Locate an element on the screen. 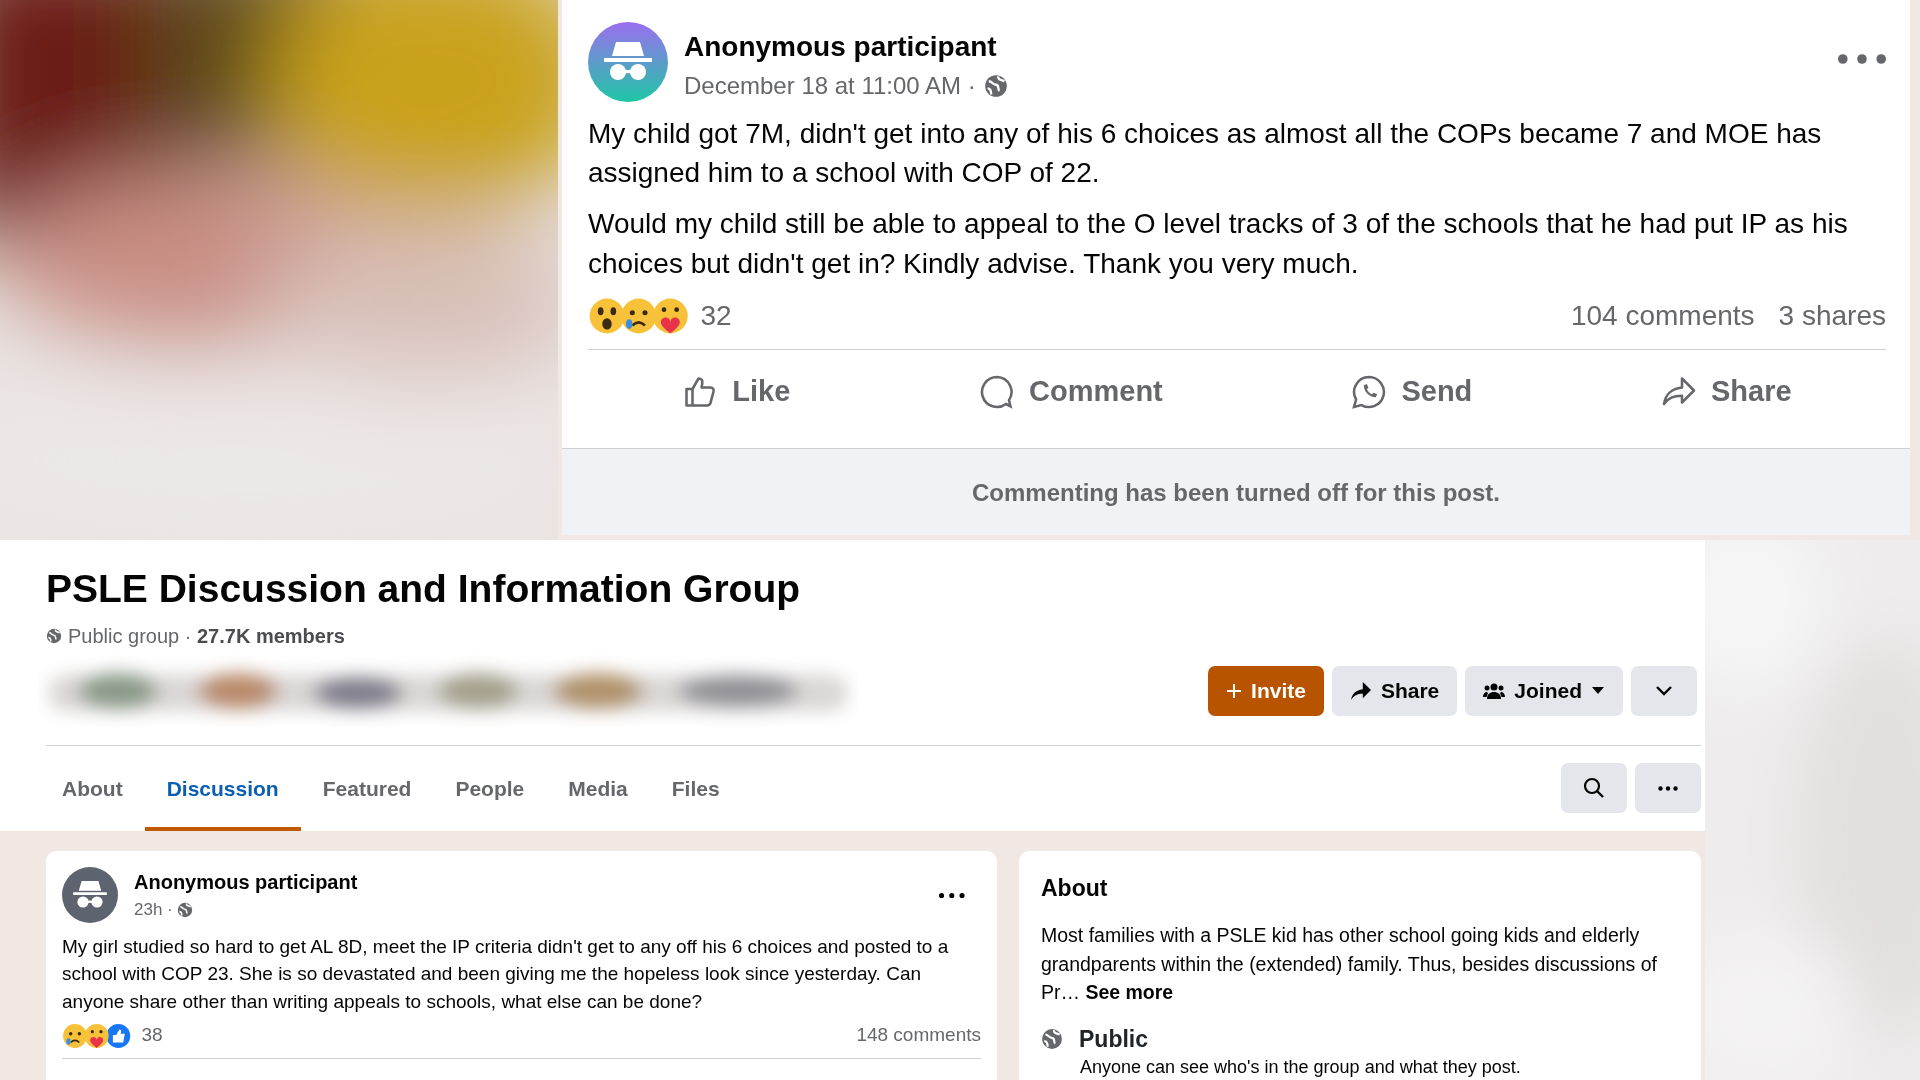 The height and width of the screenshot is (1080, 1920). search-icon is located at coordinates (1594, 788).